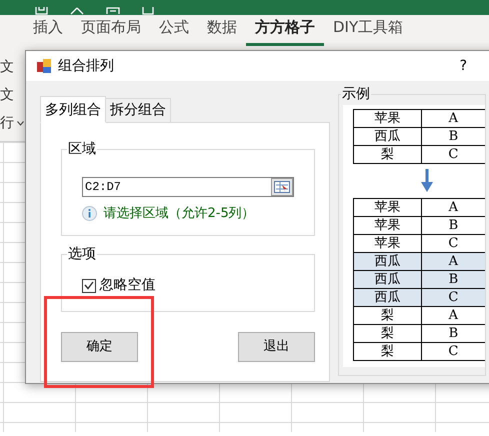  I want to click on dialog-button: 退出, so click(276, 347).